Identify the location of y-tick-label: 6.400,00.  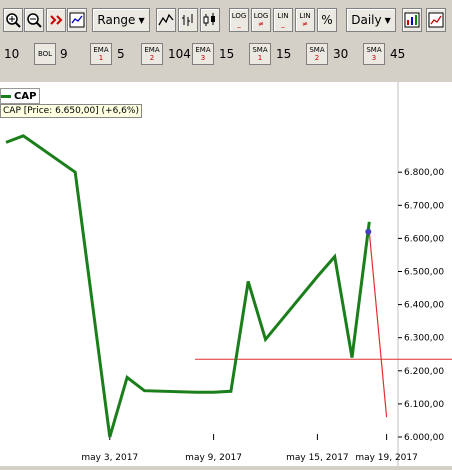
(424, 306).